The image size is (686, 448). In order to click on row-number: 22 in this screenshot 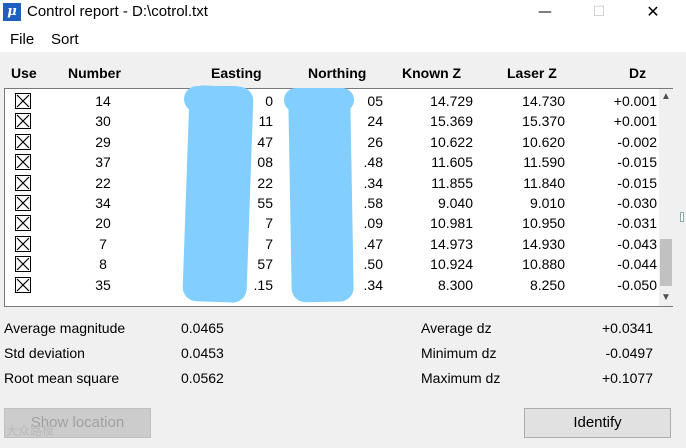, I will do `click(103, 182)`.